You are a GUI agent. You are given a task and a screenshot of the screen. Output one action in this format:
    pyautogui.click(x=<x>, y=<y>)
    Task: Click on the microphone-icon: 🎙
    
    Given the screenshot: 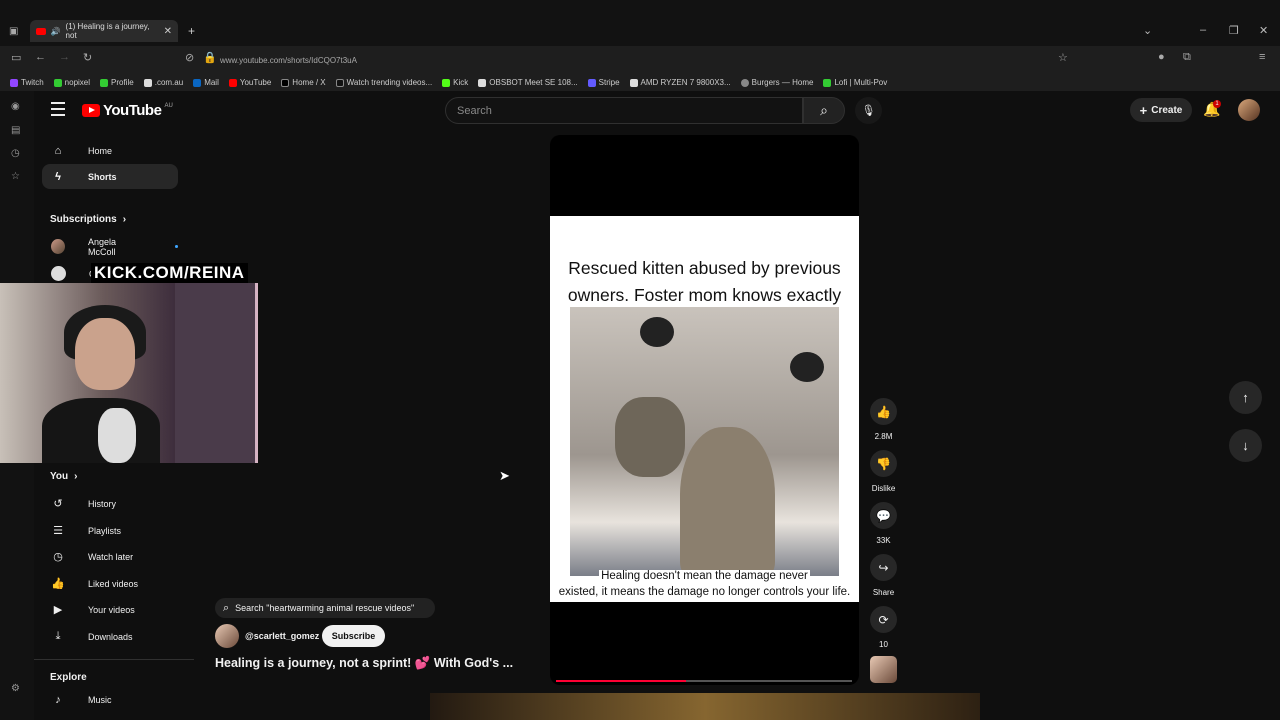 What is the action you would take?
    pyautogui.click(x=868, y=111)
    